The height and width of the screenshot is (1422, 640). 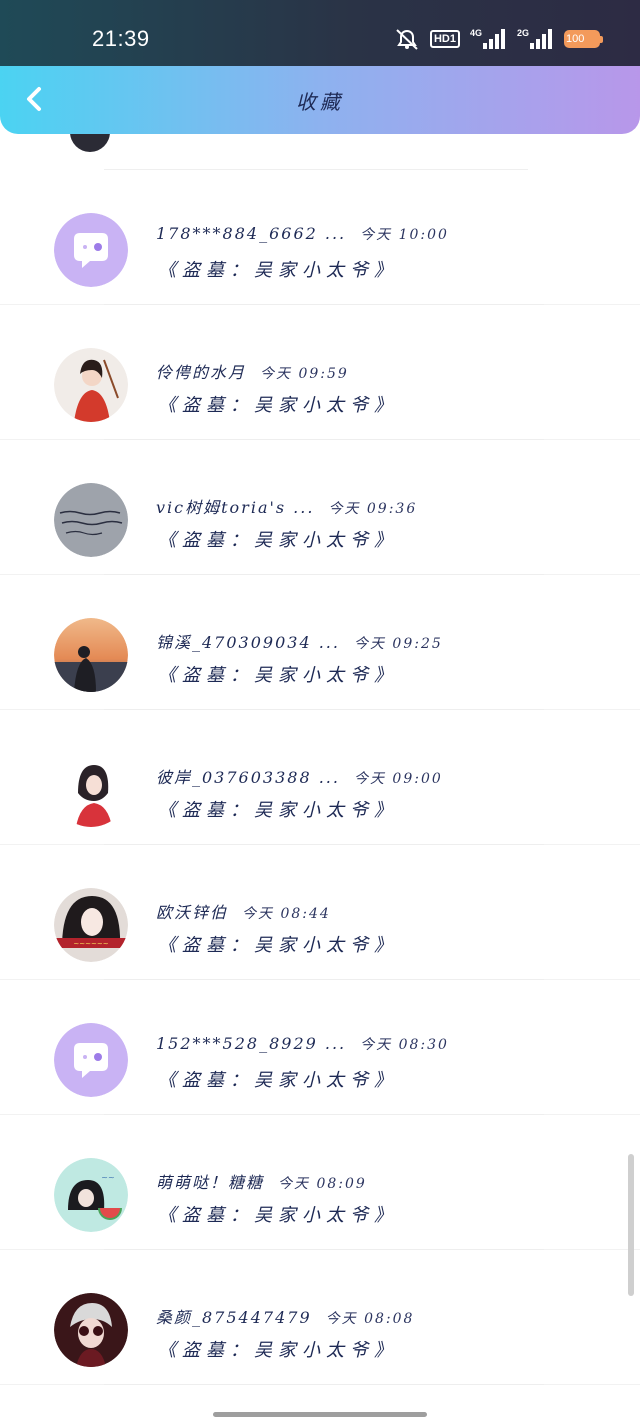 I want to click on timestamp: 今天 08:09, so click(x=322, y=1184).